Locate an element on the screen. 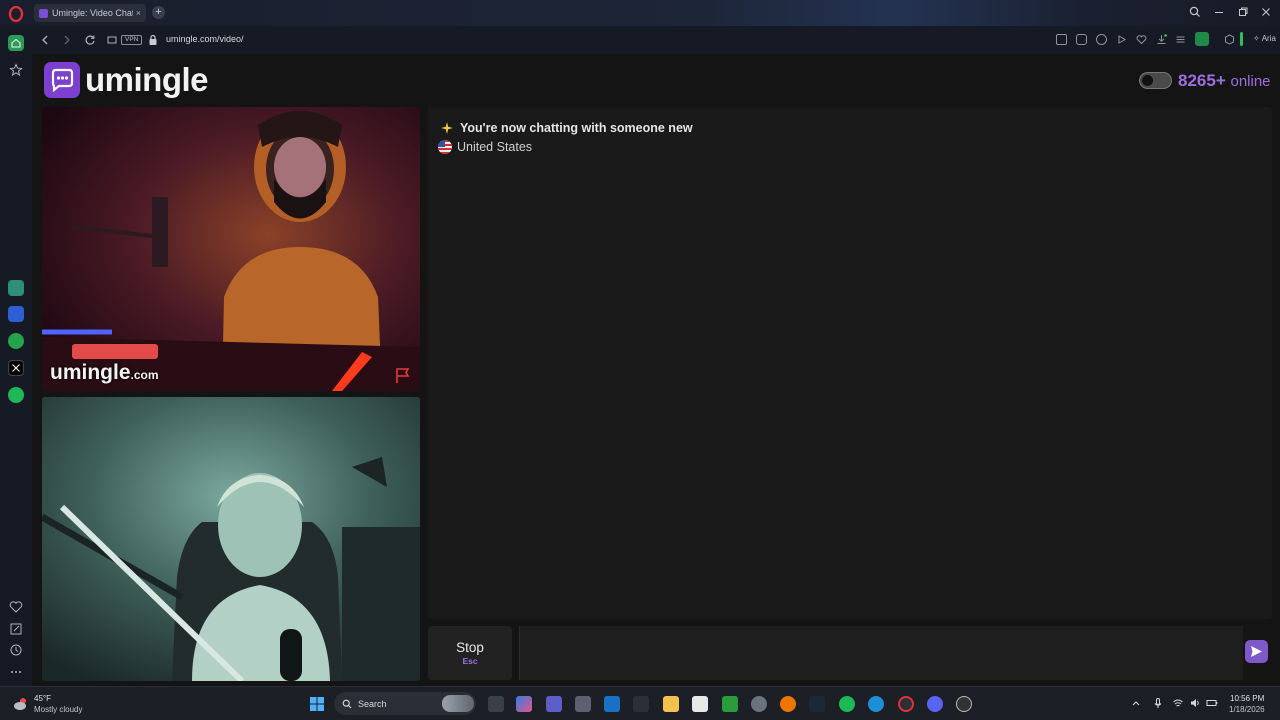  x-twitter-icon is located at coordinates (16, 368).